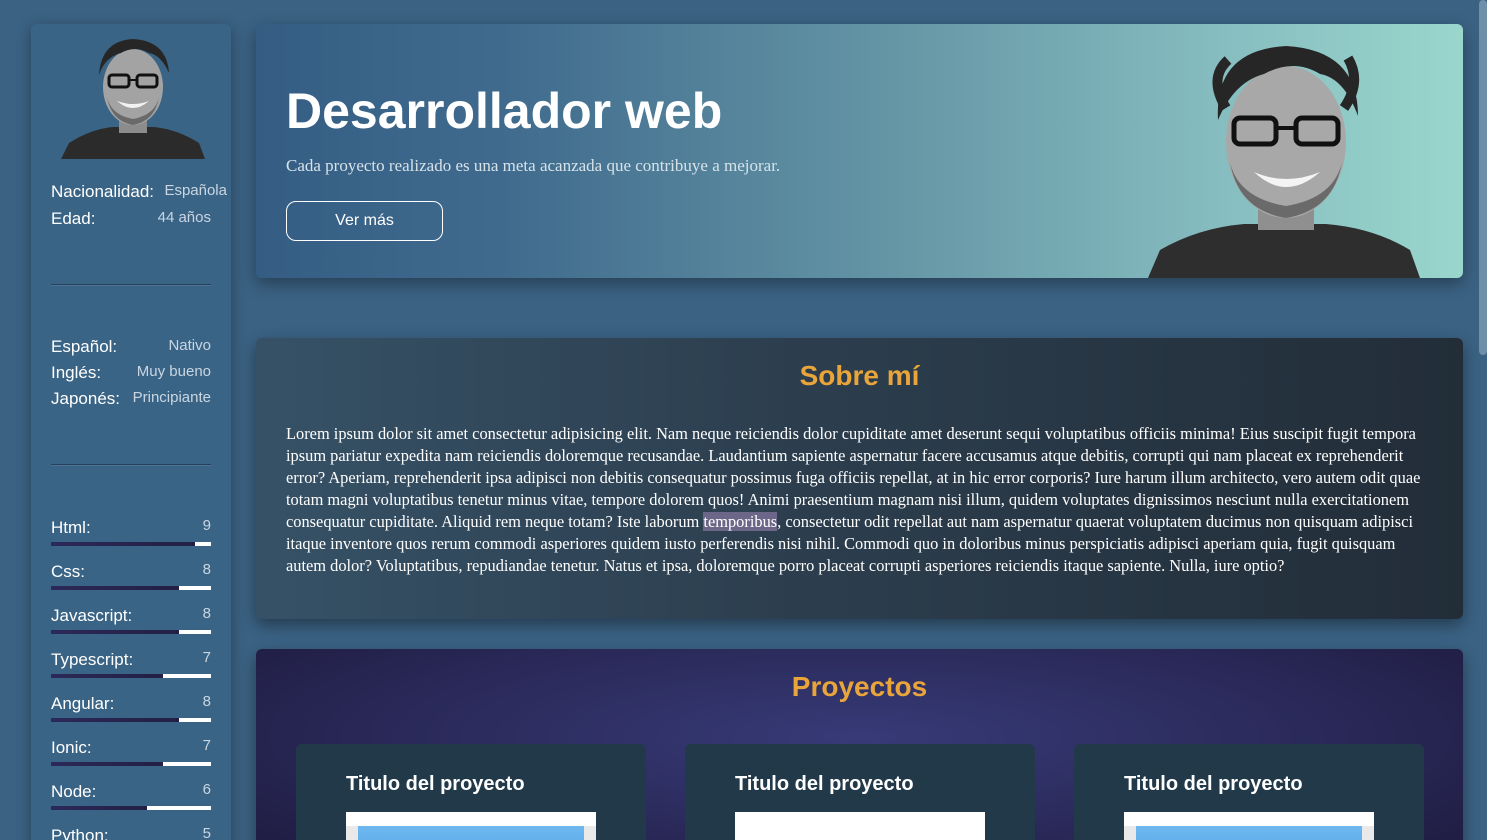 This screenshot has height=840, width=1487. Describe the element at coordinates (859, 686) in the screenshot. I see `projects-title: Proyectos` at that location.